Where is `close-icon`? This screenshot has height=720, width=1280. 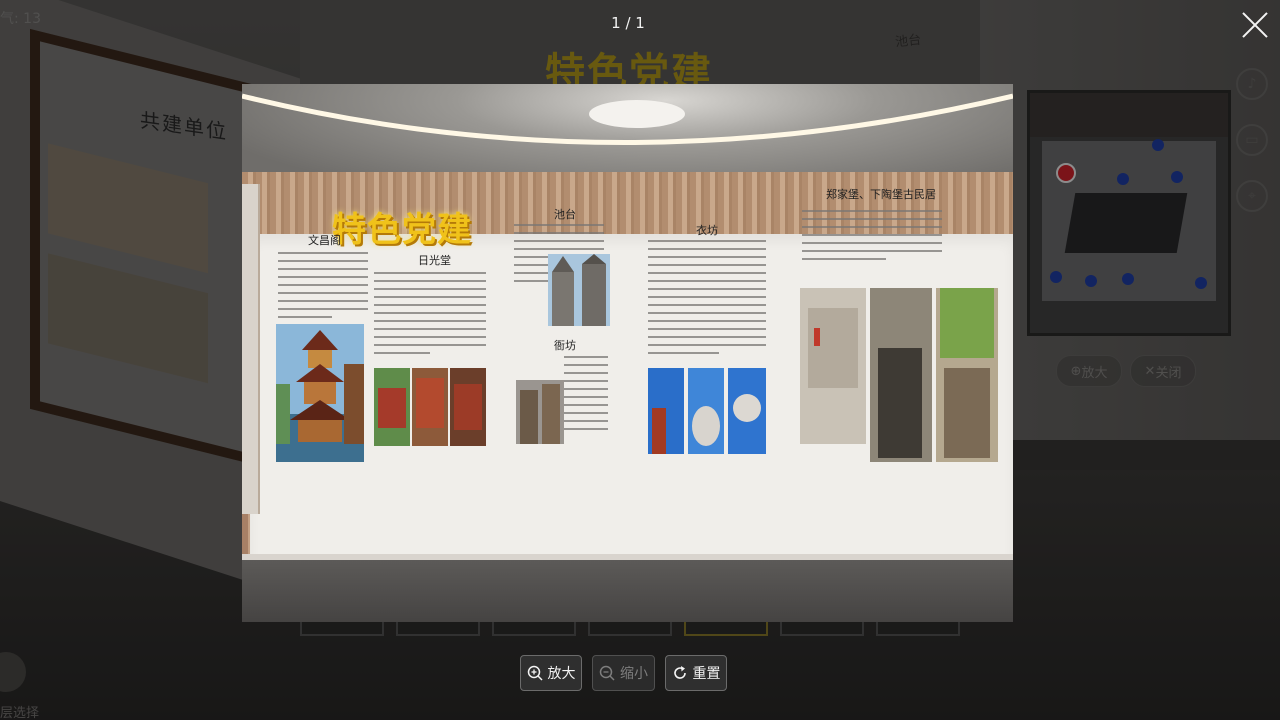
close-icon is located at coordinates (1255, 25).